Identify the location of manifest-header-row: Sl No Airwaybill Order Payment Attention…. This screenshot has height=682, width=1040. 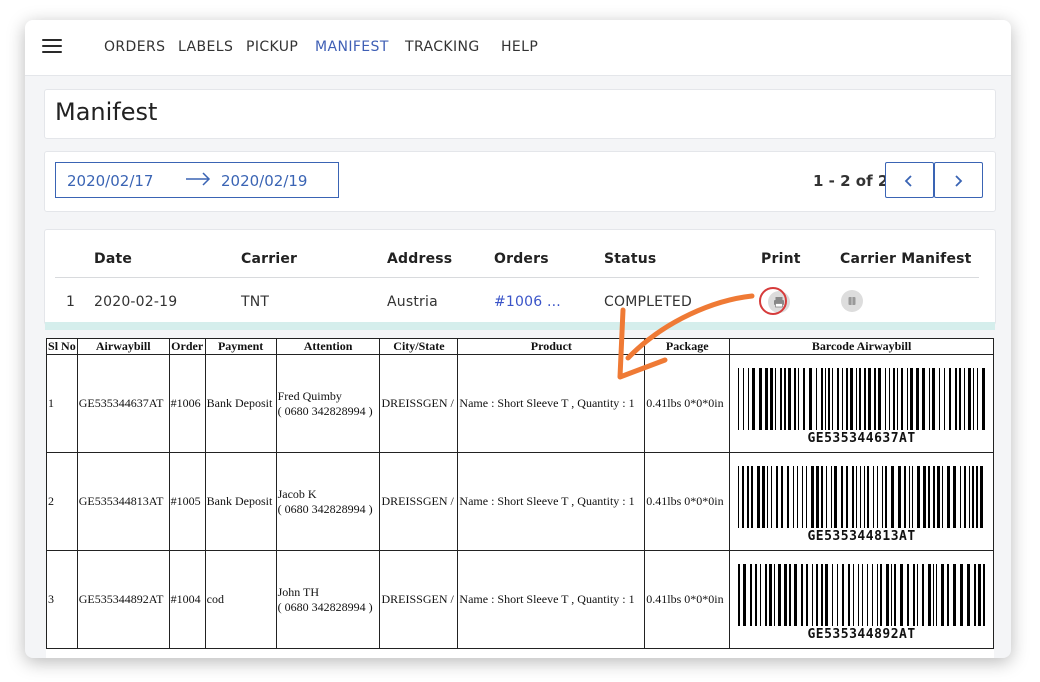
(520, 346).